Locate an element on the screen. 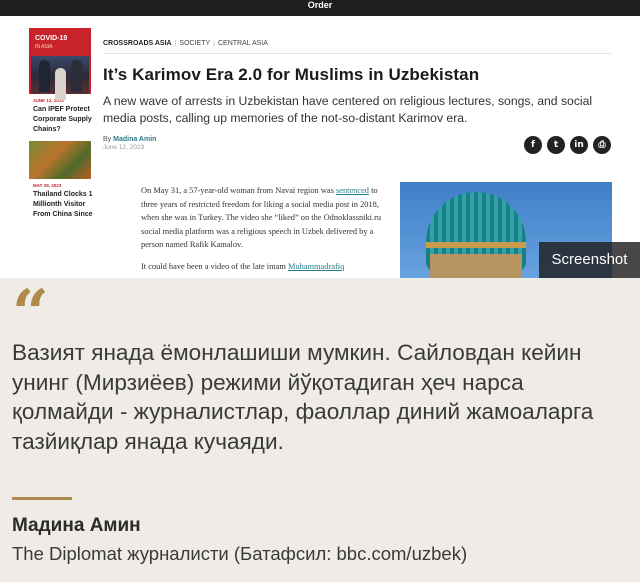 The width and height of the screenshot is (640, 582). promo-subtitle: IN ASIA is located at coordinates (44, 47).